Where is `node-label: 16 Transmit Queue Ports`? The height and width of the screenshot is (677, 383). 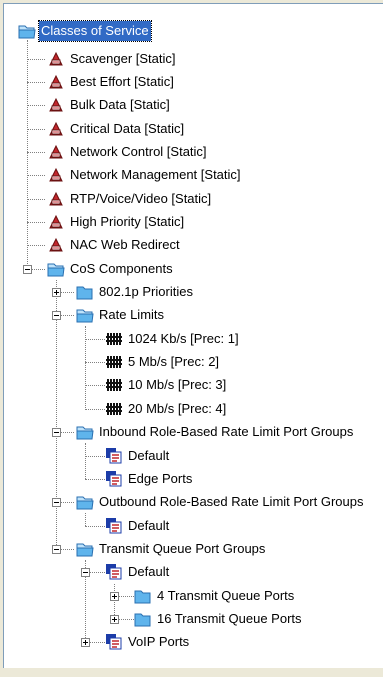
node-label: 16 Transmit Queue Ports is located at coordinates (229, 618).